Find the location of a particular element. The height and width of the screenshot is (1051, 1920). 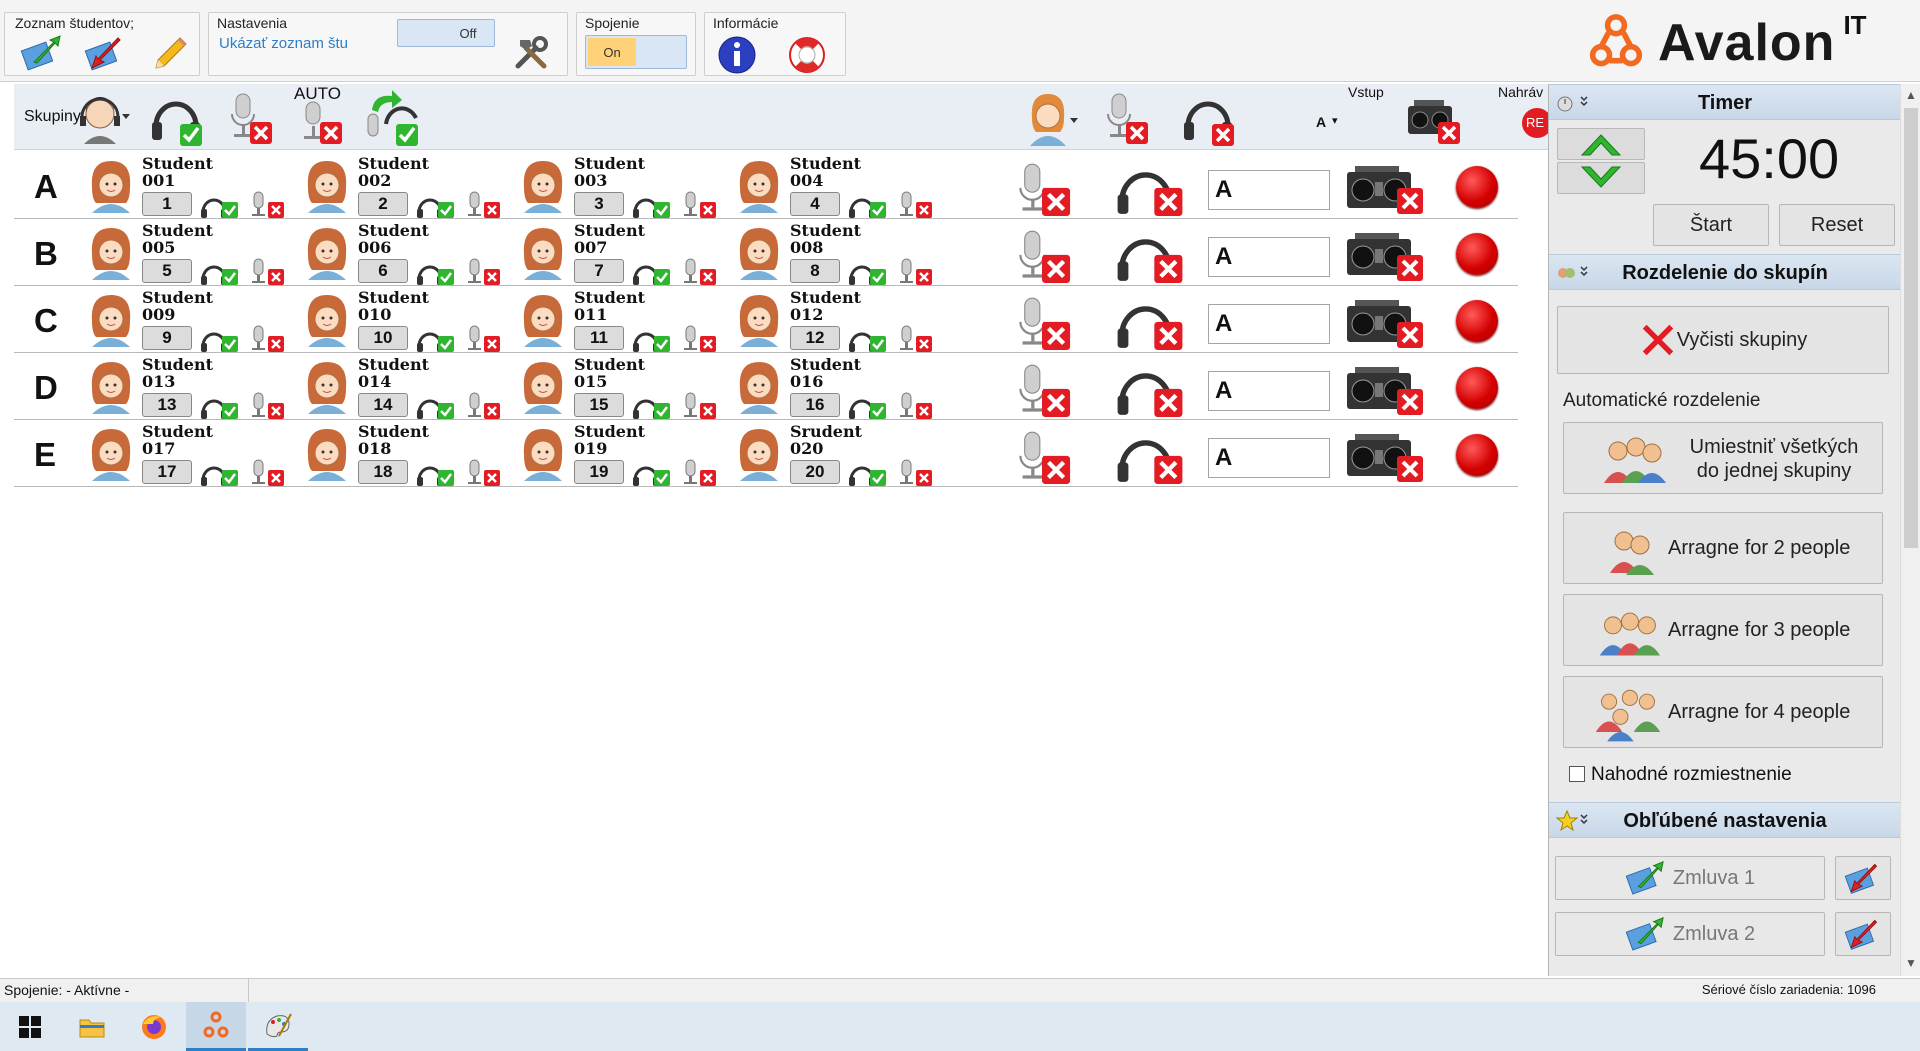

info-icon is located at coordinates (737, 53).